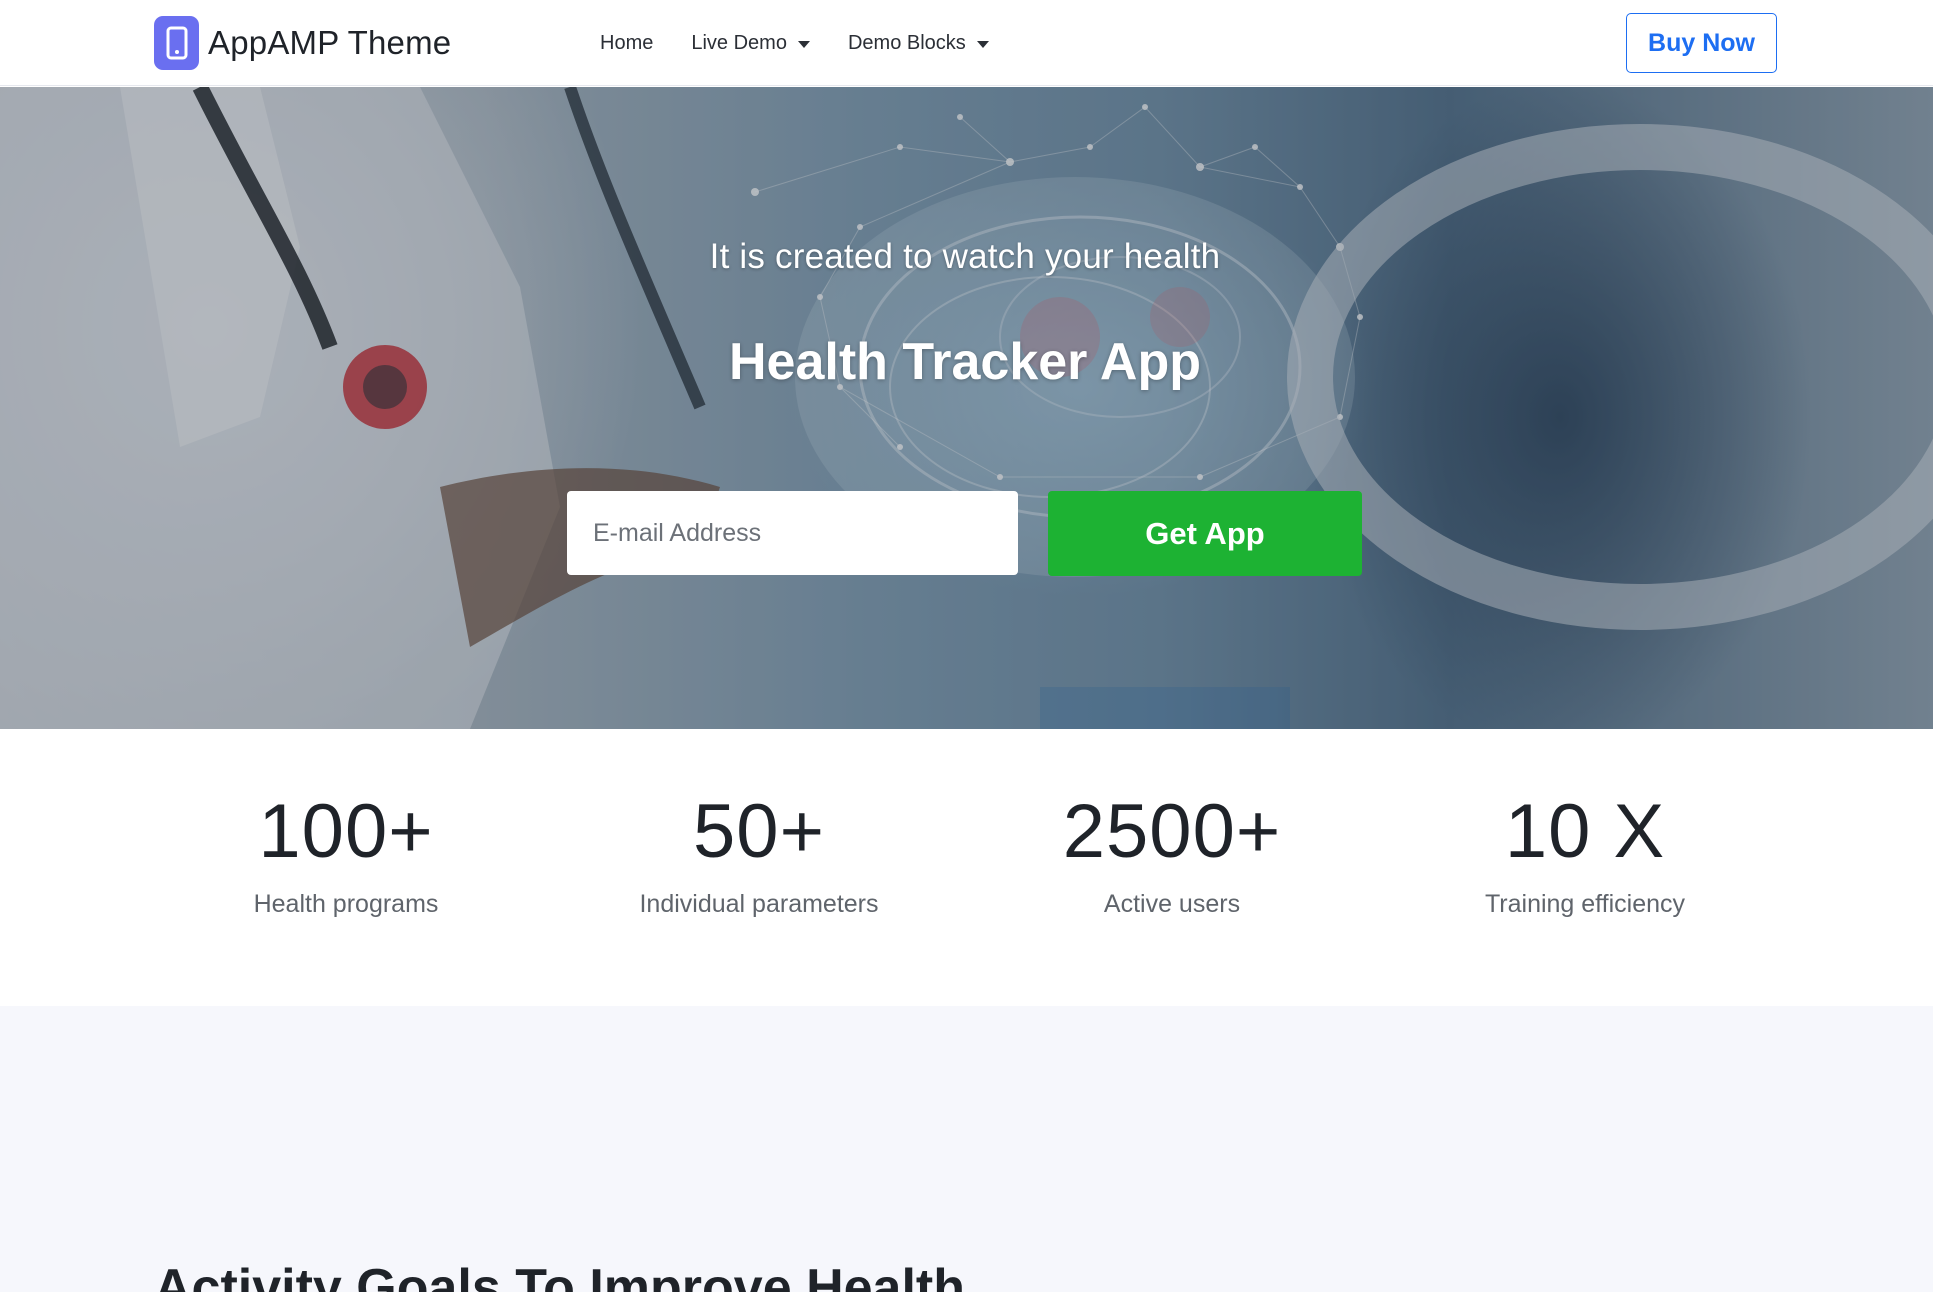  What do you see at coordinates (1172, 904) in the screenshot?
I see `stat-label: Active users` at bounding box center [1172, 904].